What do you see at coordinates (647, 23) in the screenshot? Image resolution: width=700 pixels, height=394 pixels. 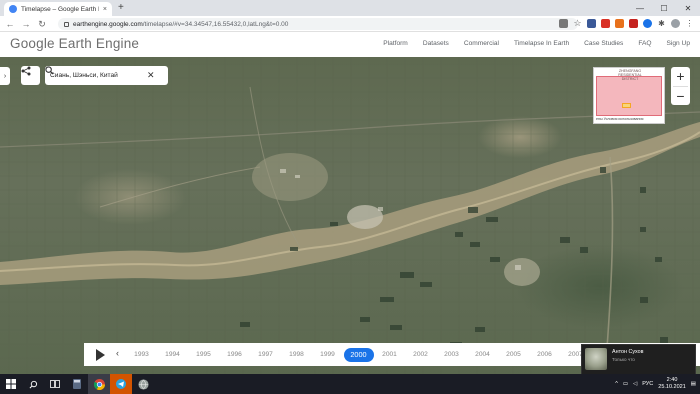 I see `blue-ext-icon` at bounding box center [647, 23].